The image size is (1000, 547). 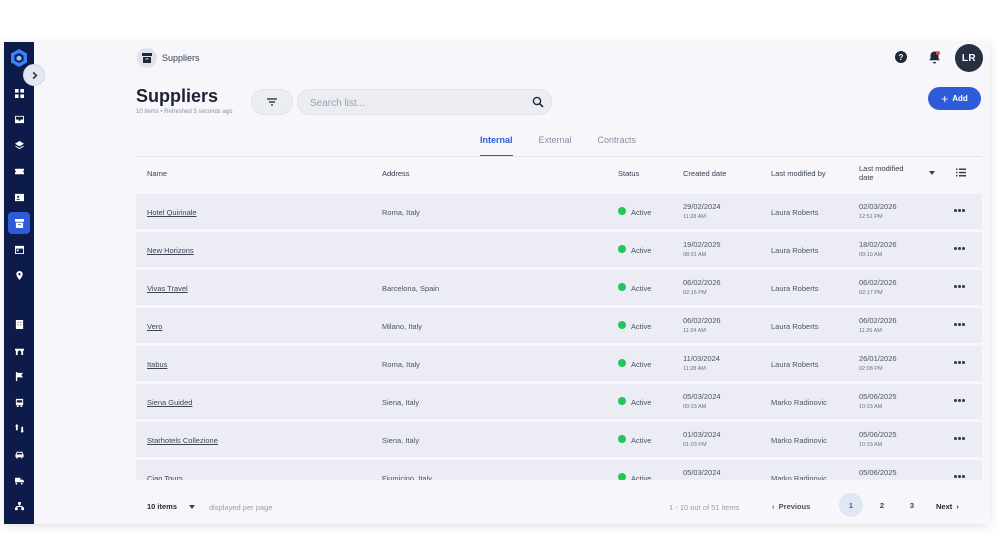 What do you see at coordinates (19, 324) in the screenshot?
I see `sidebar-item-hotels` at bounding box center [19, 324].